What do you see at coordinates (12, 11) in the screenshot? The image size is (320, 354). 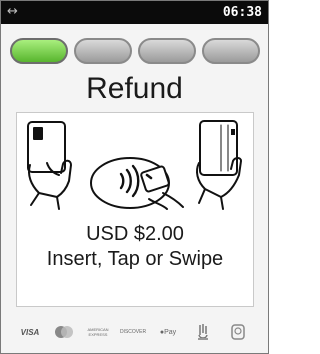 I see `expand-arrows-icon: ↔` at bounding box center [12, 11].